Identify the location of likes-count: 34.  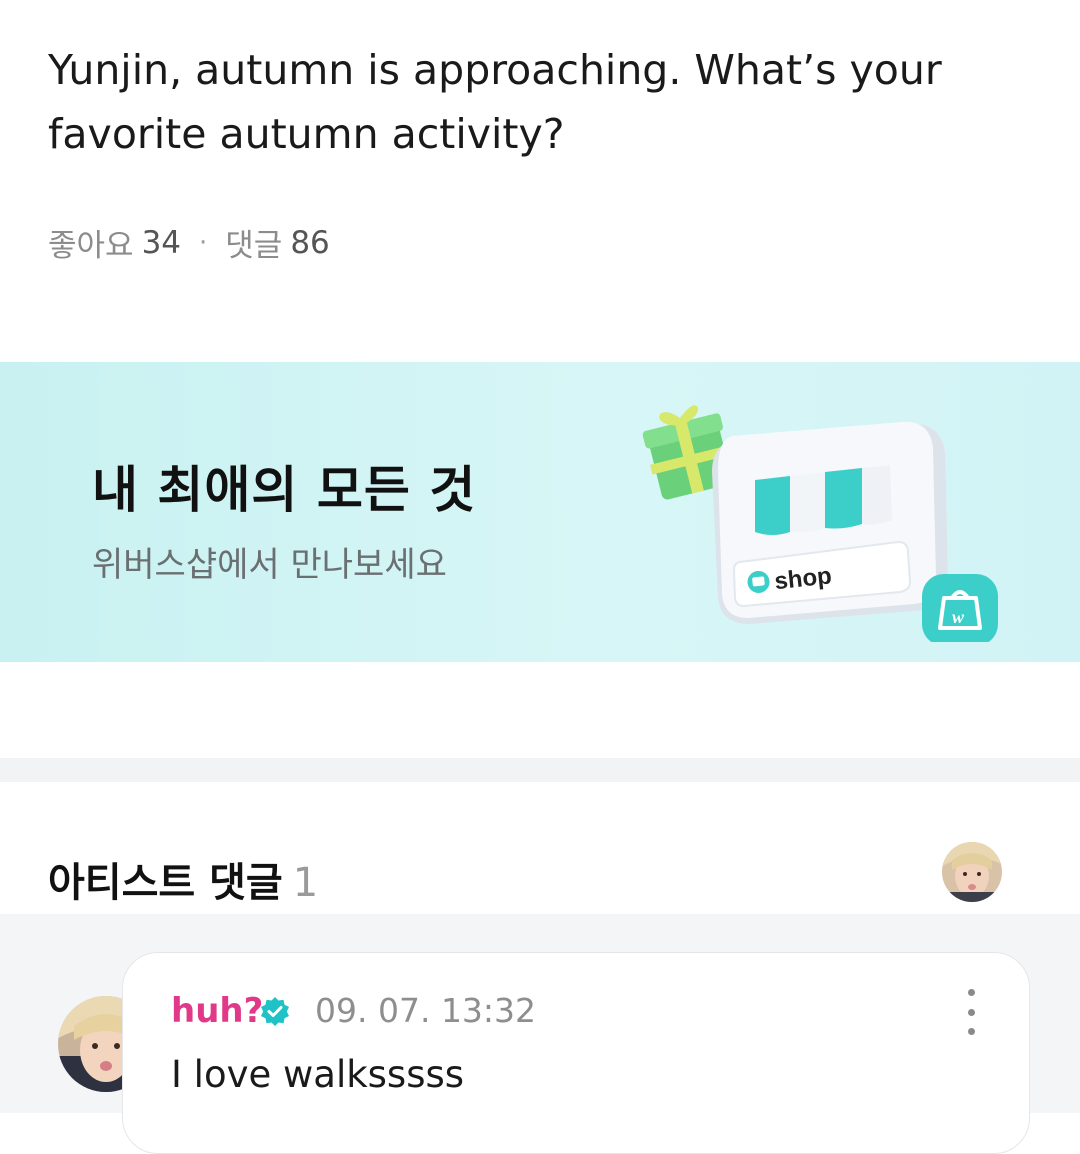
(161, 242).